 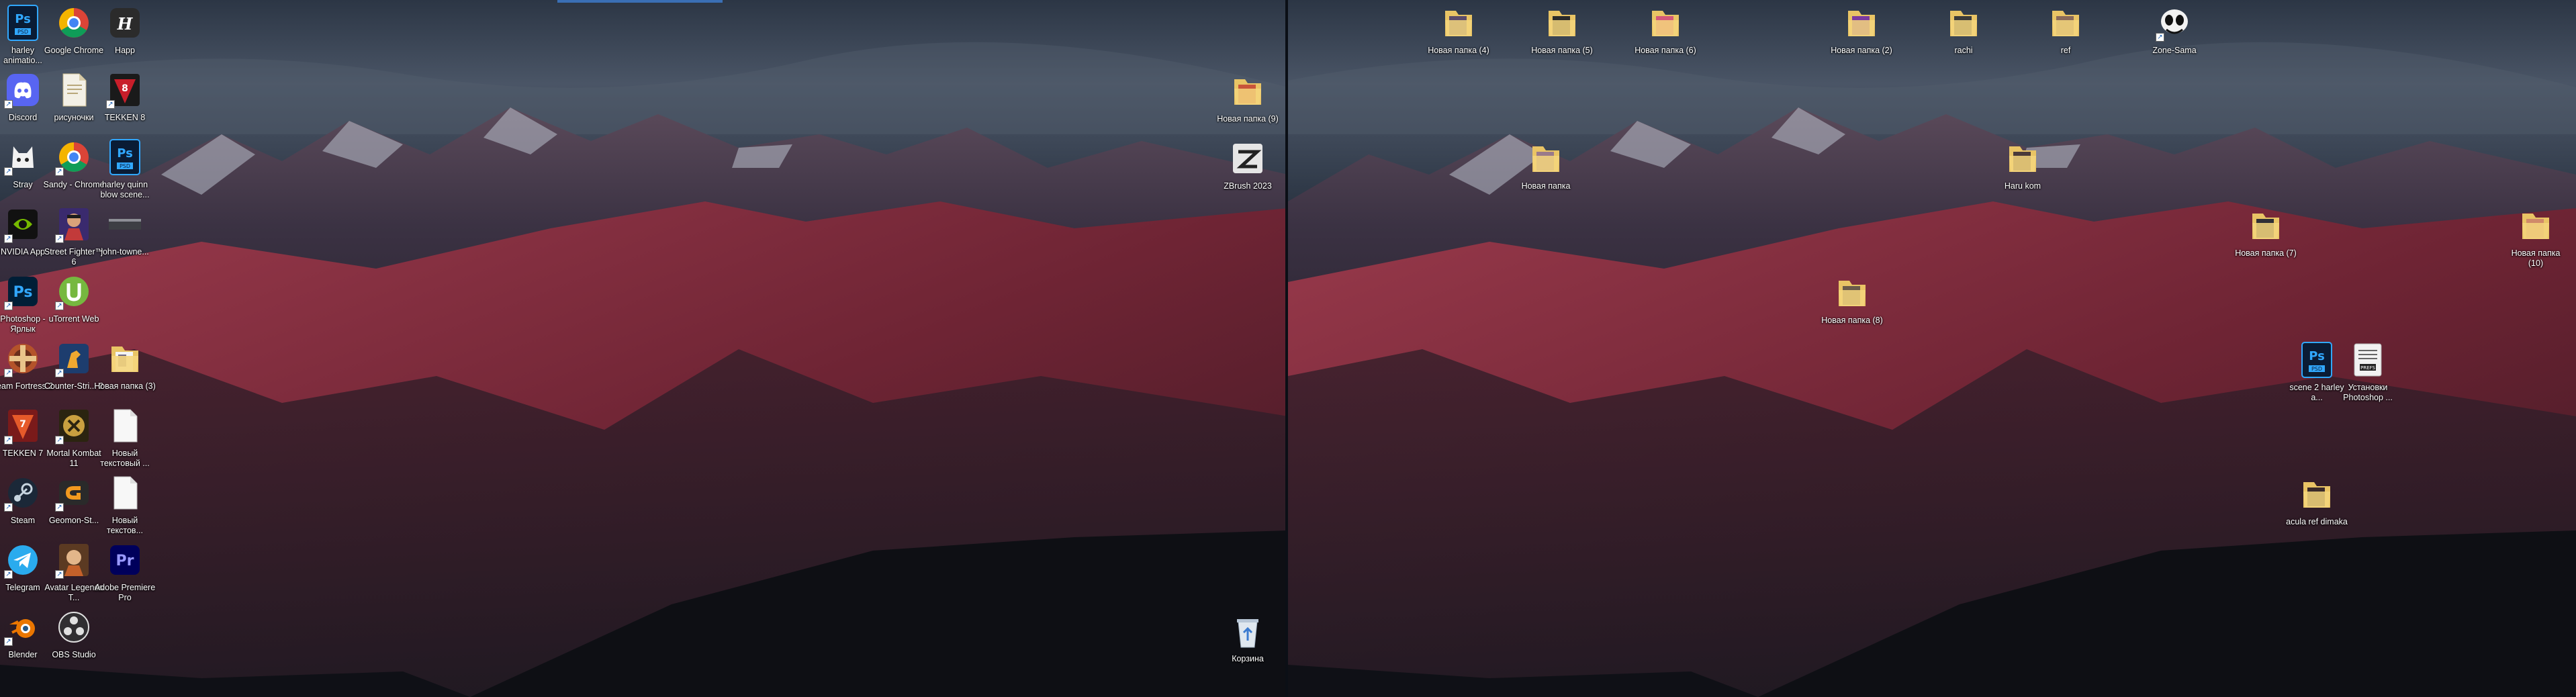 I want to click on desktop-icon-acula-ref-dimaka: acula ref dimaka, so click(x=2317, y=500).